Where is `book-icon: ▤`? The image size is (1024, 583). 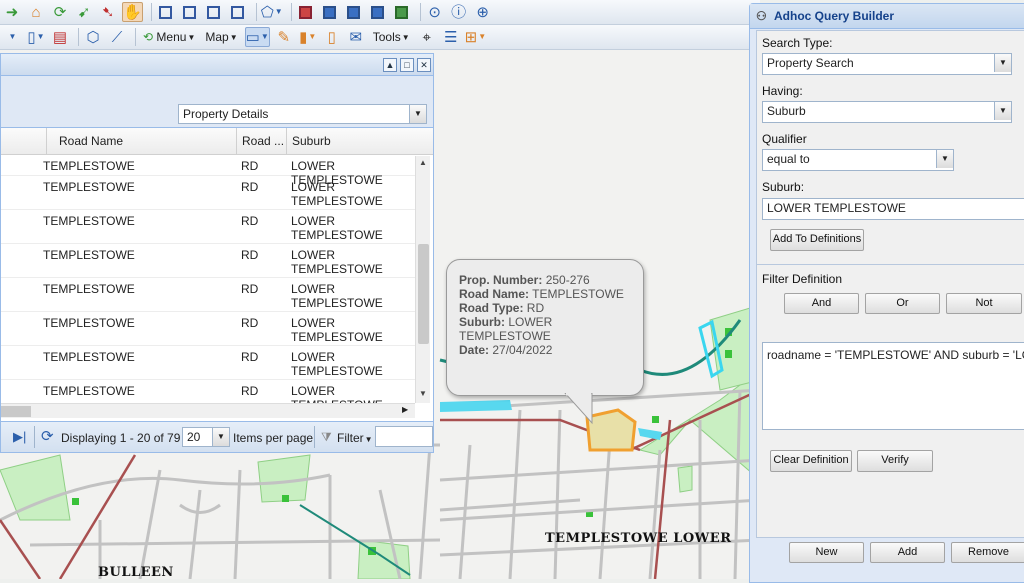 book-icon: ▤ is located at coordinates (60, 37).